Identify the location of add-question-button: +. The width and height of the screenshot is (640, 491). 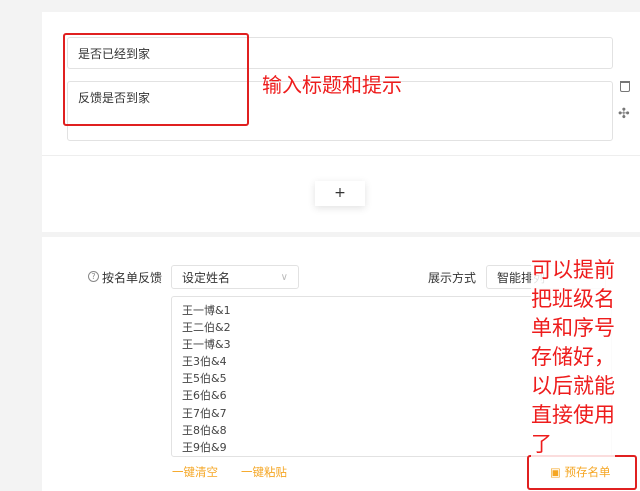
(340, 193).